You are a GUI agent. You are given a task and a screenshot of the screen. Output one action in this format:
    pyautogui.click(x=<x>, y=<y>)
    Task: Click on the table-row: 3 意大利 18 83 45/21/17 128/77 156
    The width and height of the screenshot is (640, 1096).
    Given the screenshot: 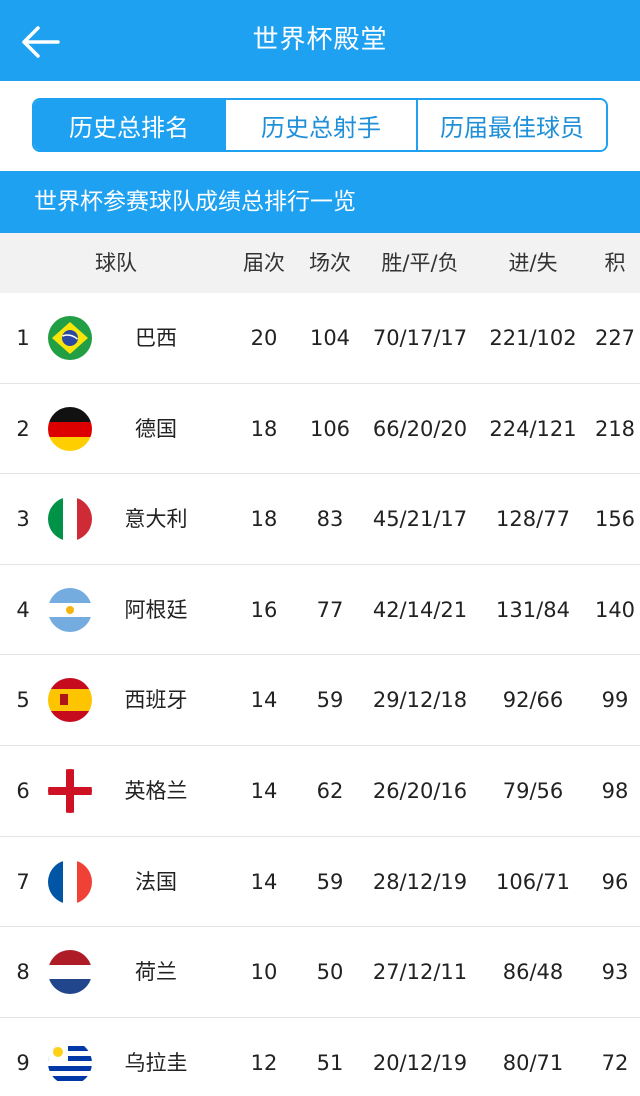 What is the action you would take?
    pyautogui.click(x=320, y=519)
    